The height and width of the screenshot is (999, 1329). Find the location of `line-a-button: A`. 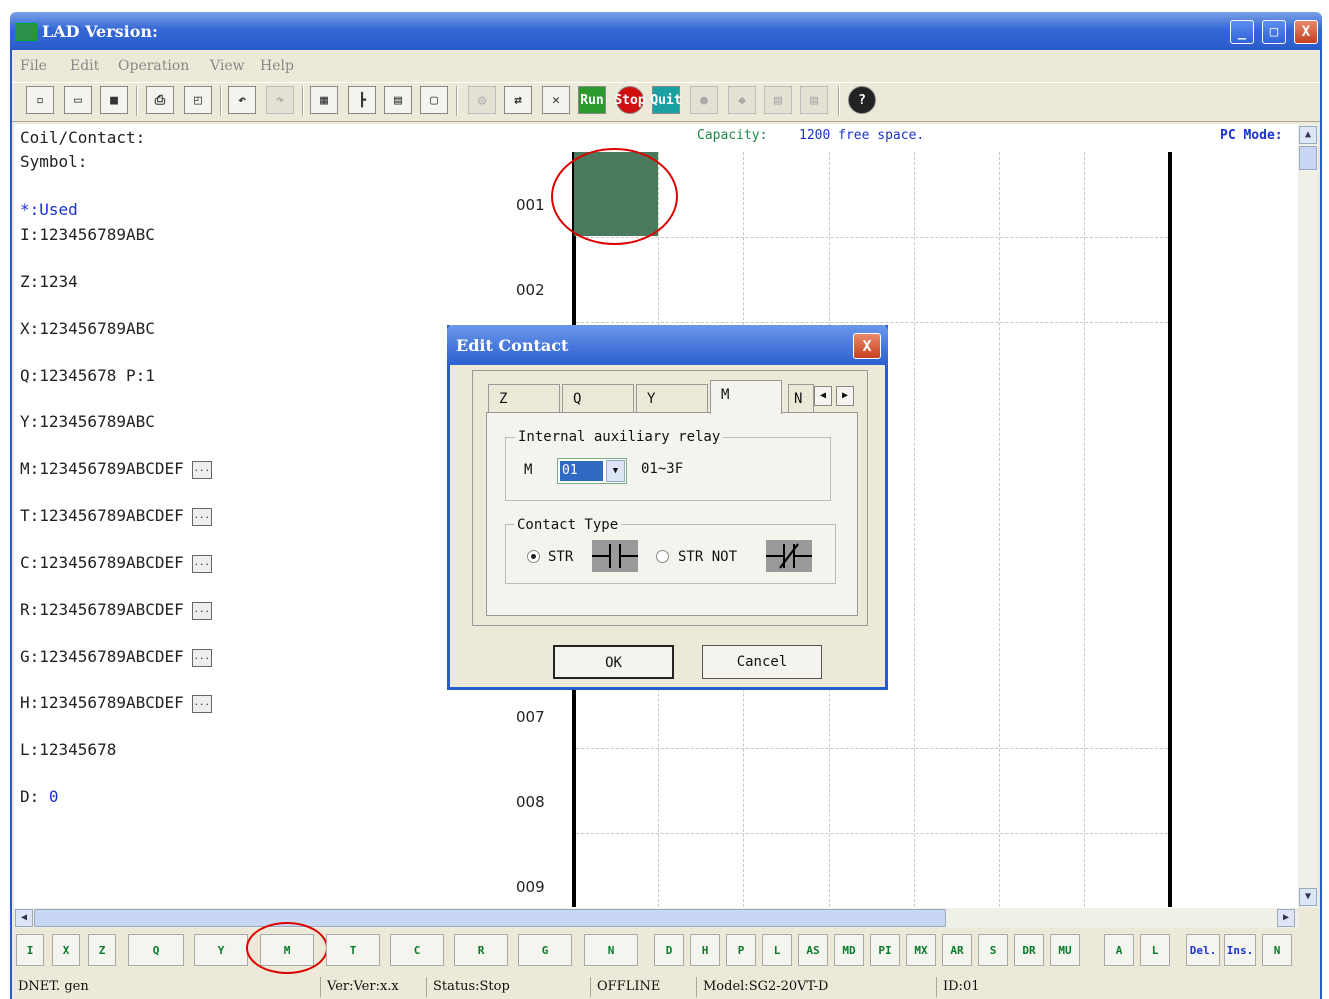

line-a-button: A is located at coordinates (1119, 950).